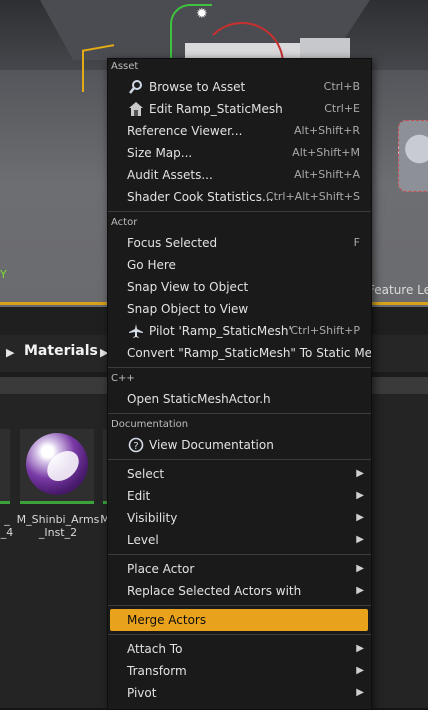 The image size is (428, 710). Describe the element at coordinates (239, 445) in the screenshot. I see `menu-item-view-documentation: ? View Documentation` at that location.